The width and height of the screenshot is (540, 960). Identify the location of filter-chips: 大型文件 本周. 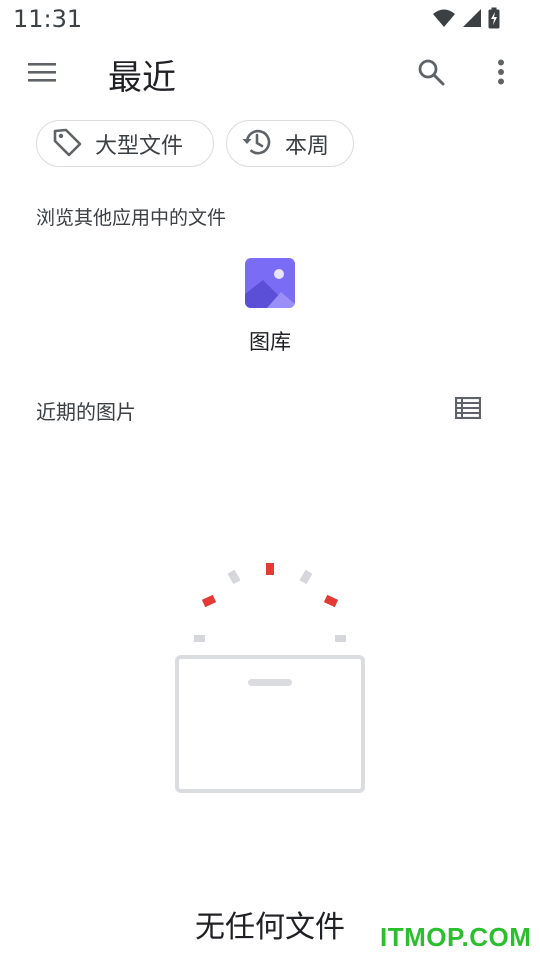
(195, 143).